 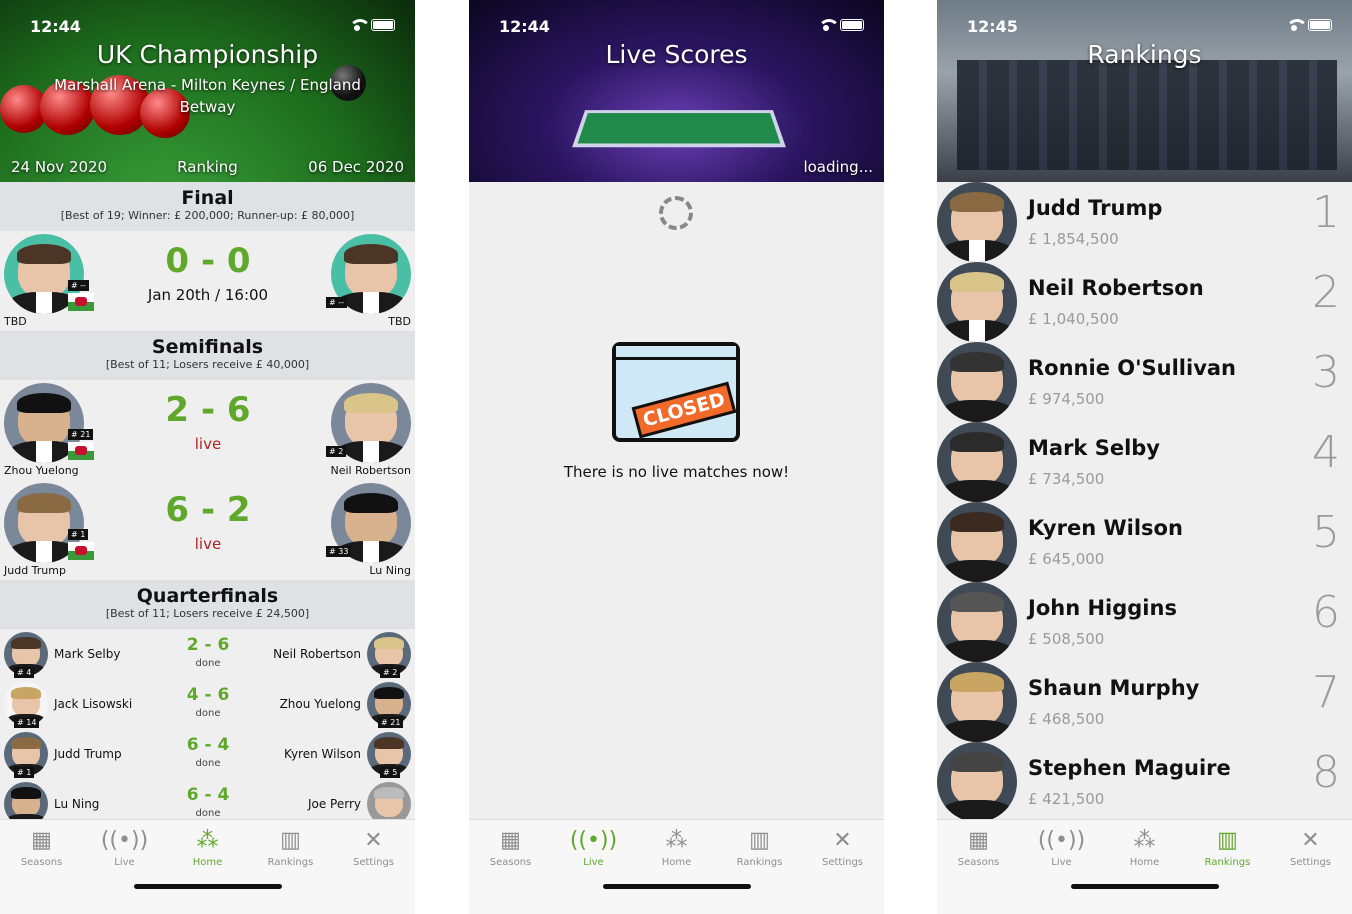 I want to click on player-name: Stephen Maguire, so click(x=1129, y=768).